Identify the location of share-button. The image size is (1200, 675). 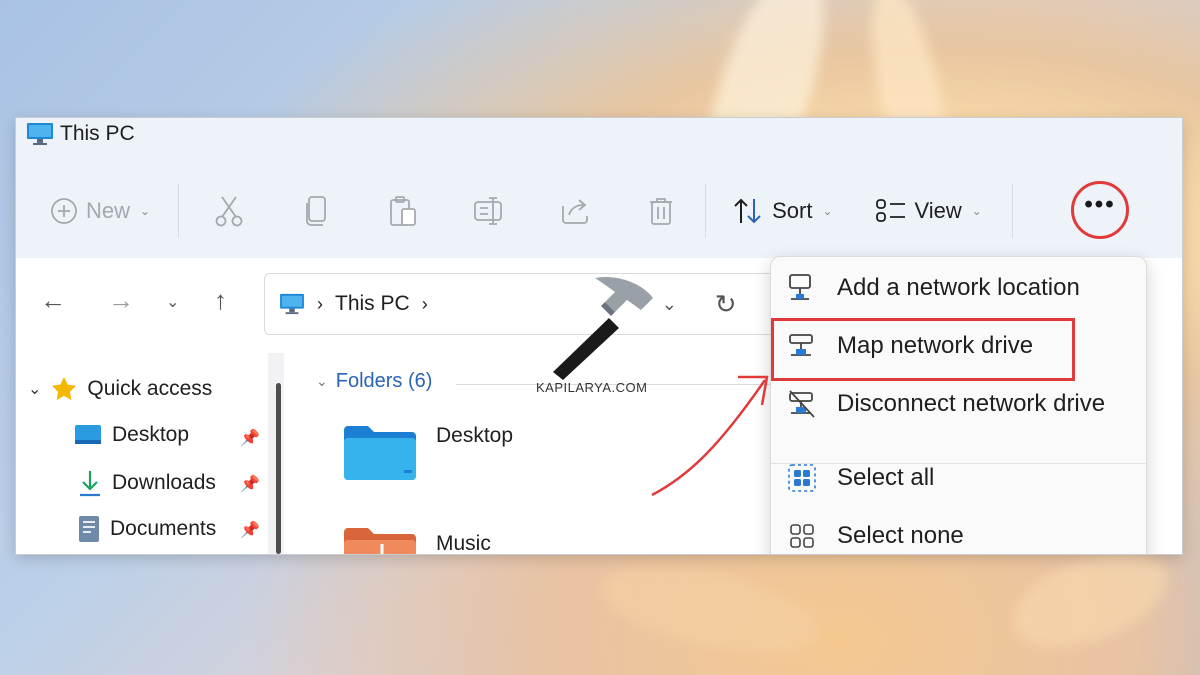
(575, 211).